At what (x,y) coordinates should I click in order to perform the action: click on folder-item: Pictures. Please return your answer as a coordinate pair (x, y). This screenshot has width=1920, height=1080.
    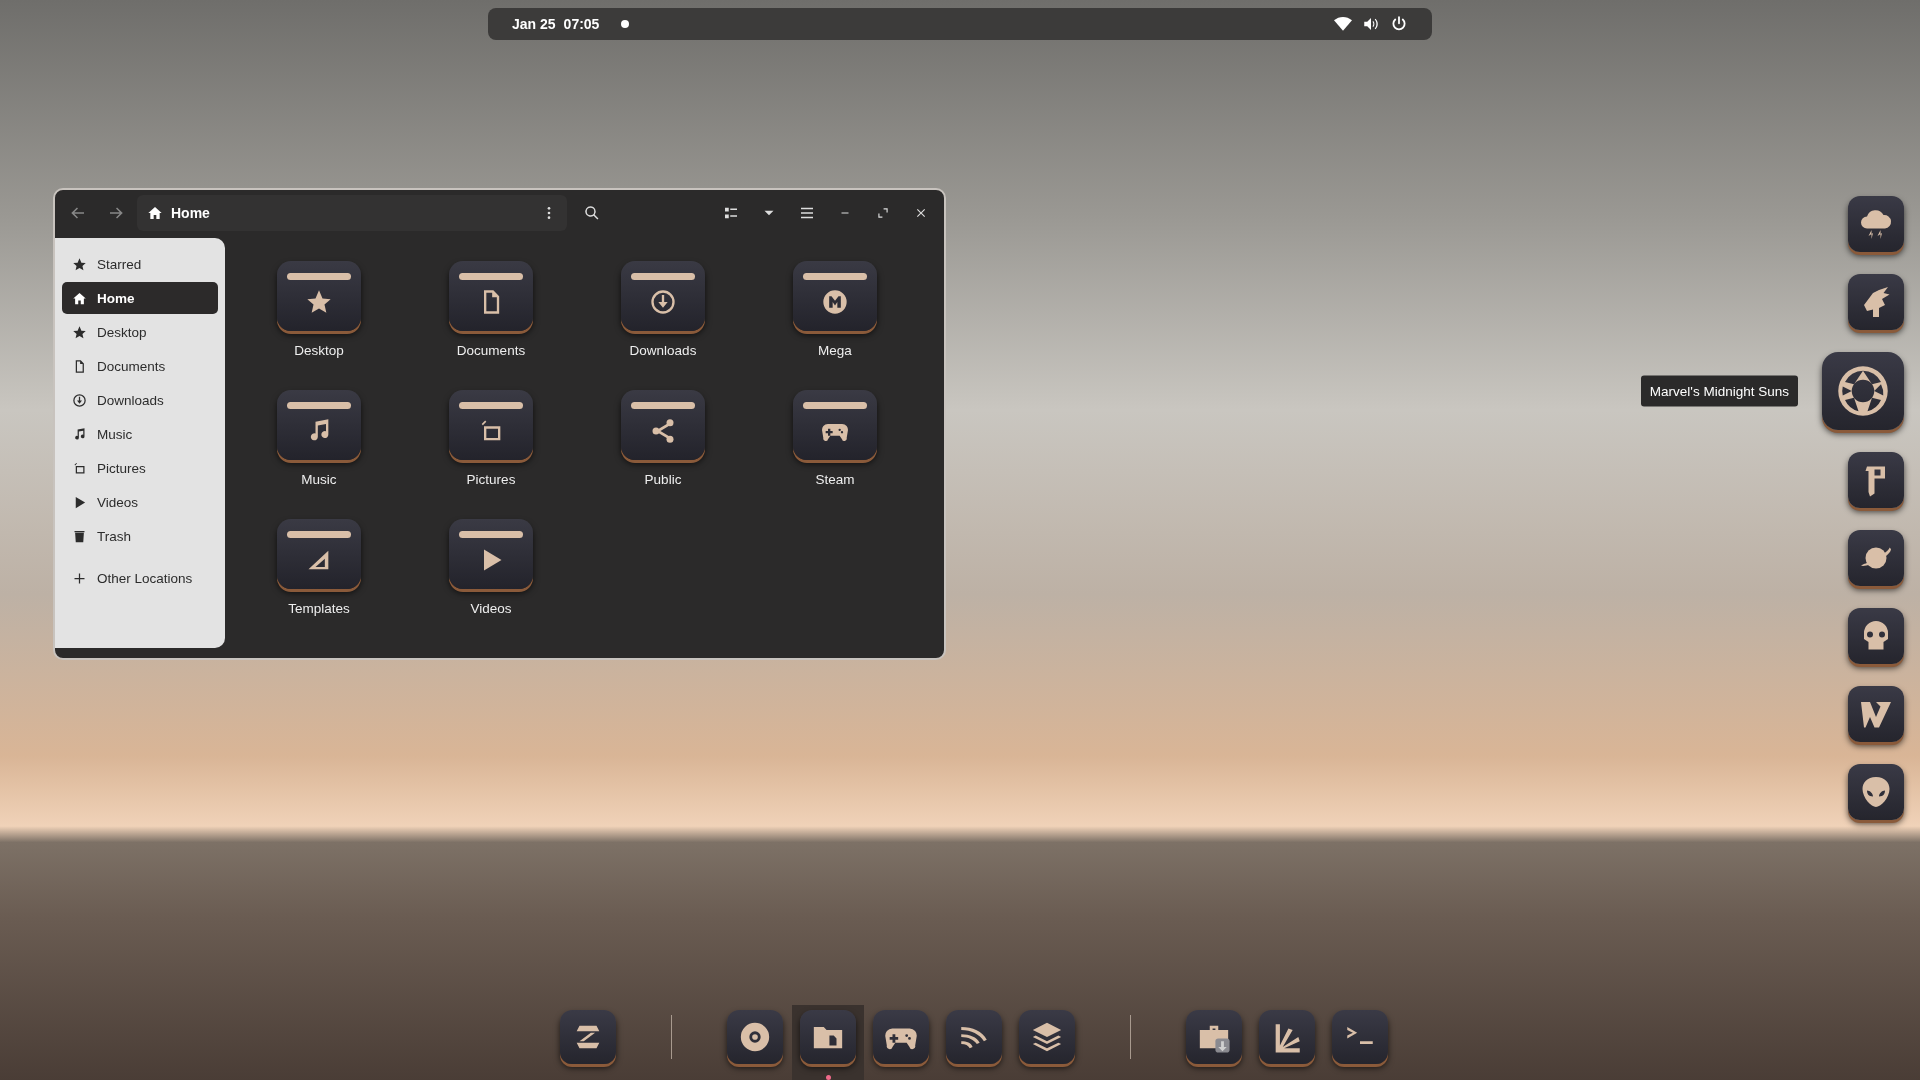
    Looking at the image, I should click on (491, 454).